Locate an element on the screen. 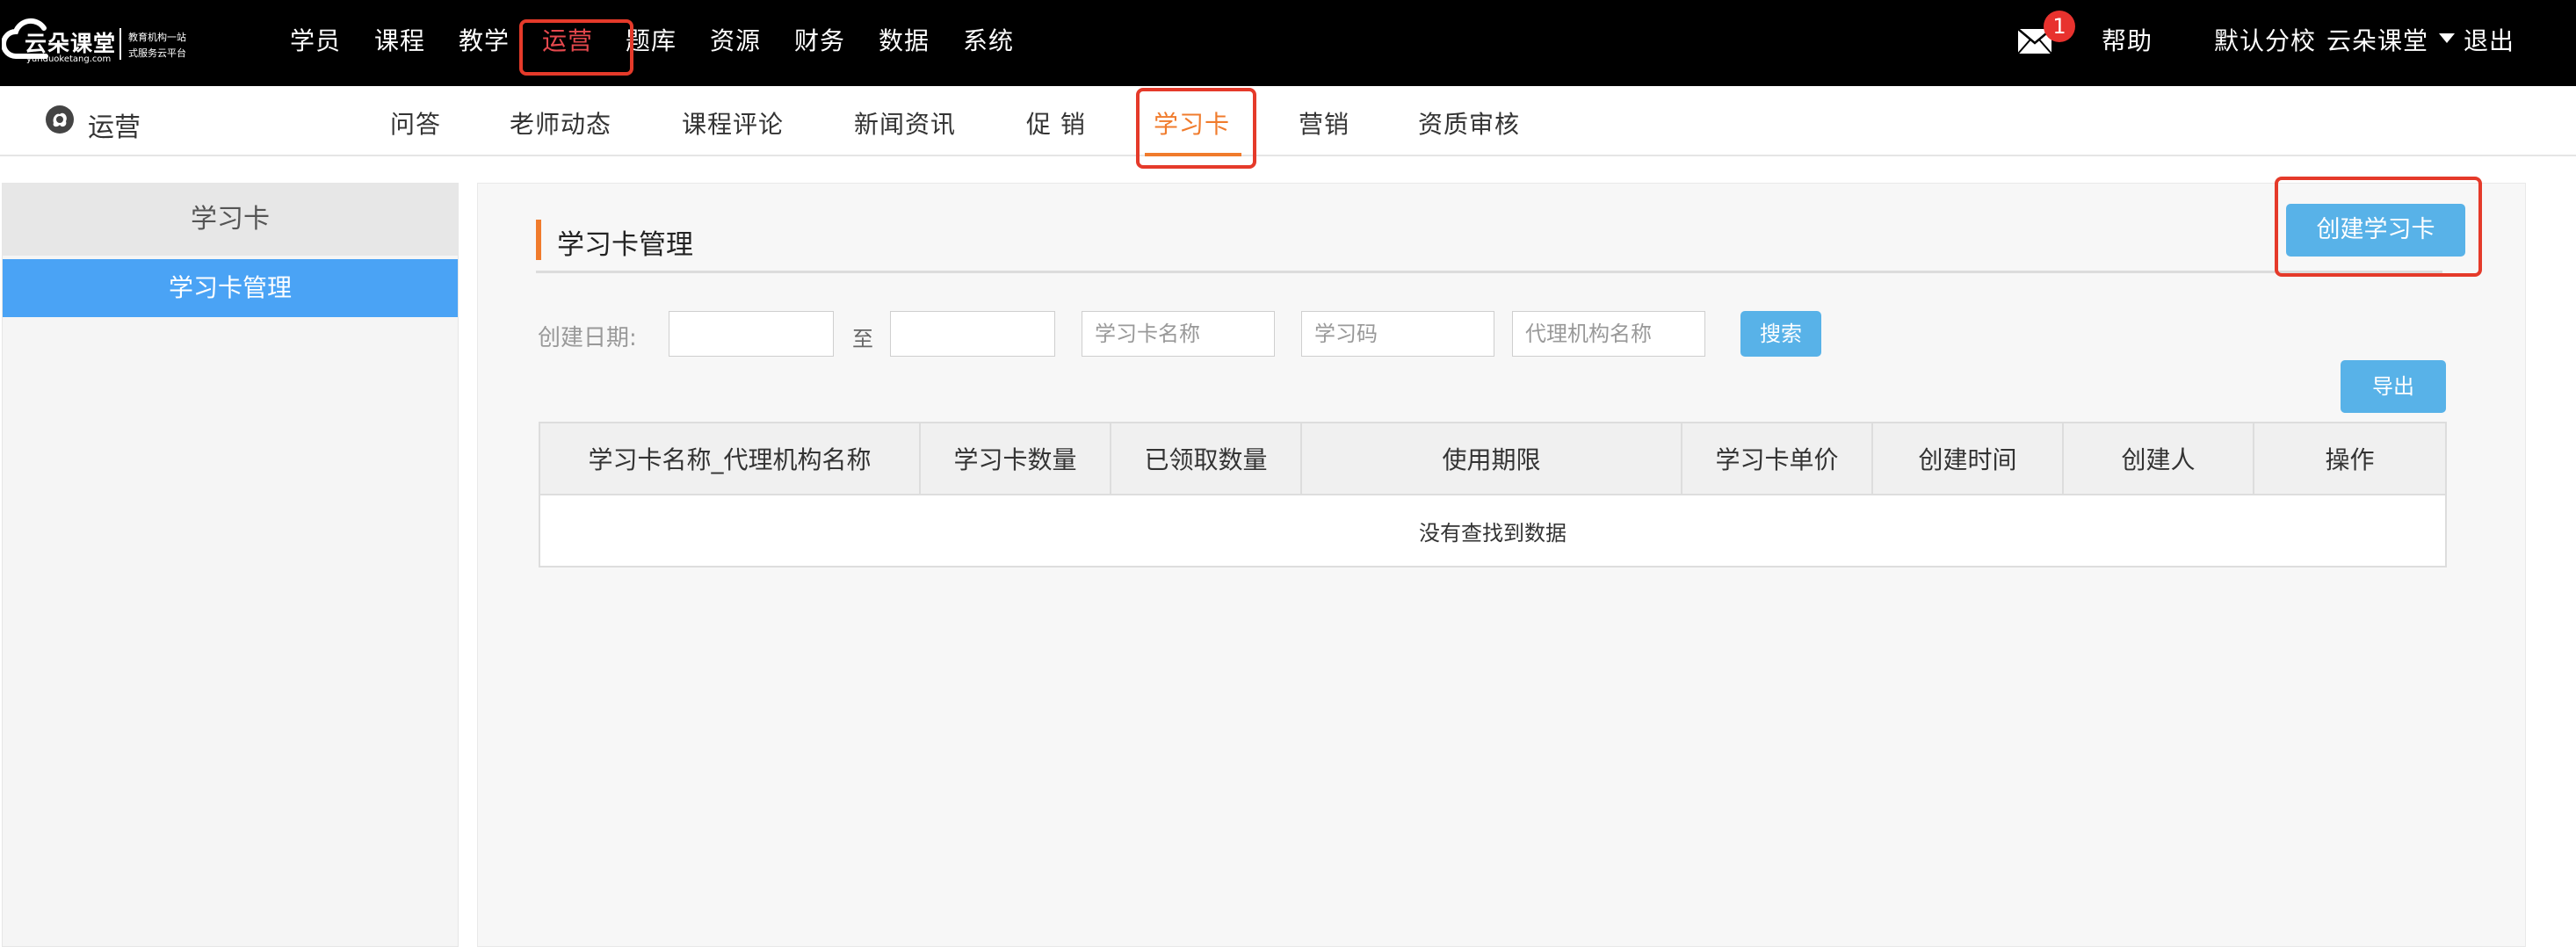  highlight-box-create-button is located at coordinates (2378, 227).